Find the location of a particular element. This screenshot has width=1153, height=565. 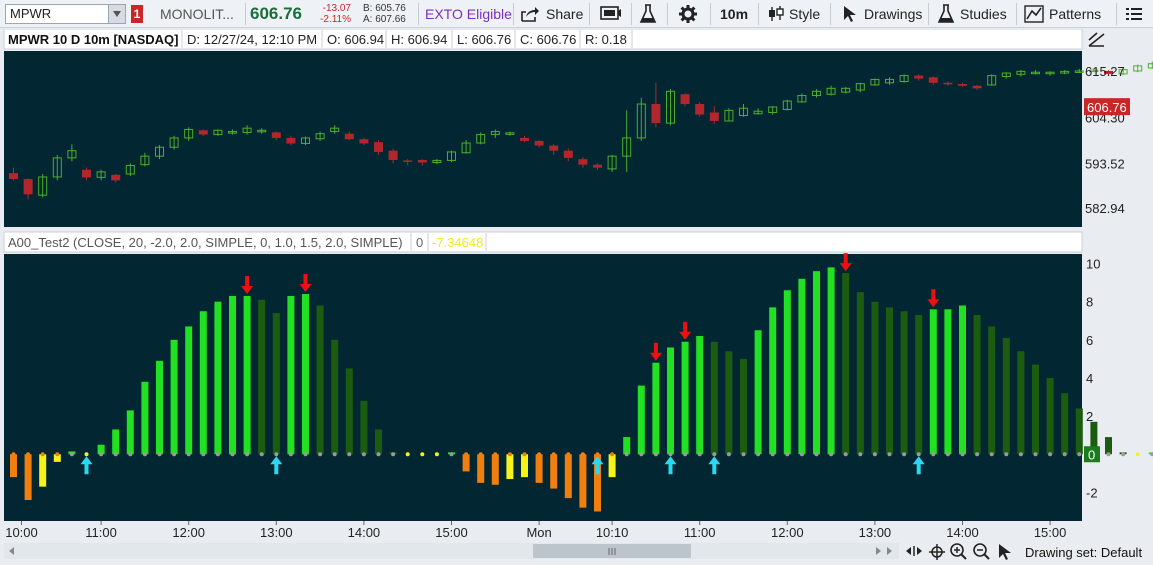

lab-button is located at coordinates (648, 14).